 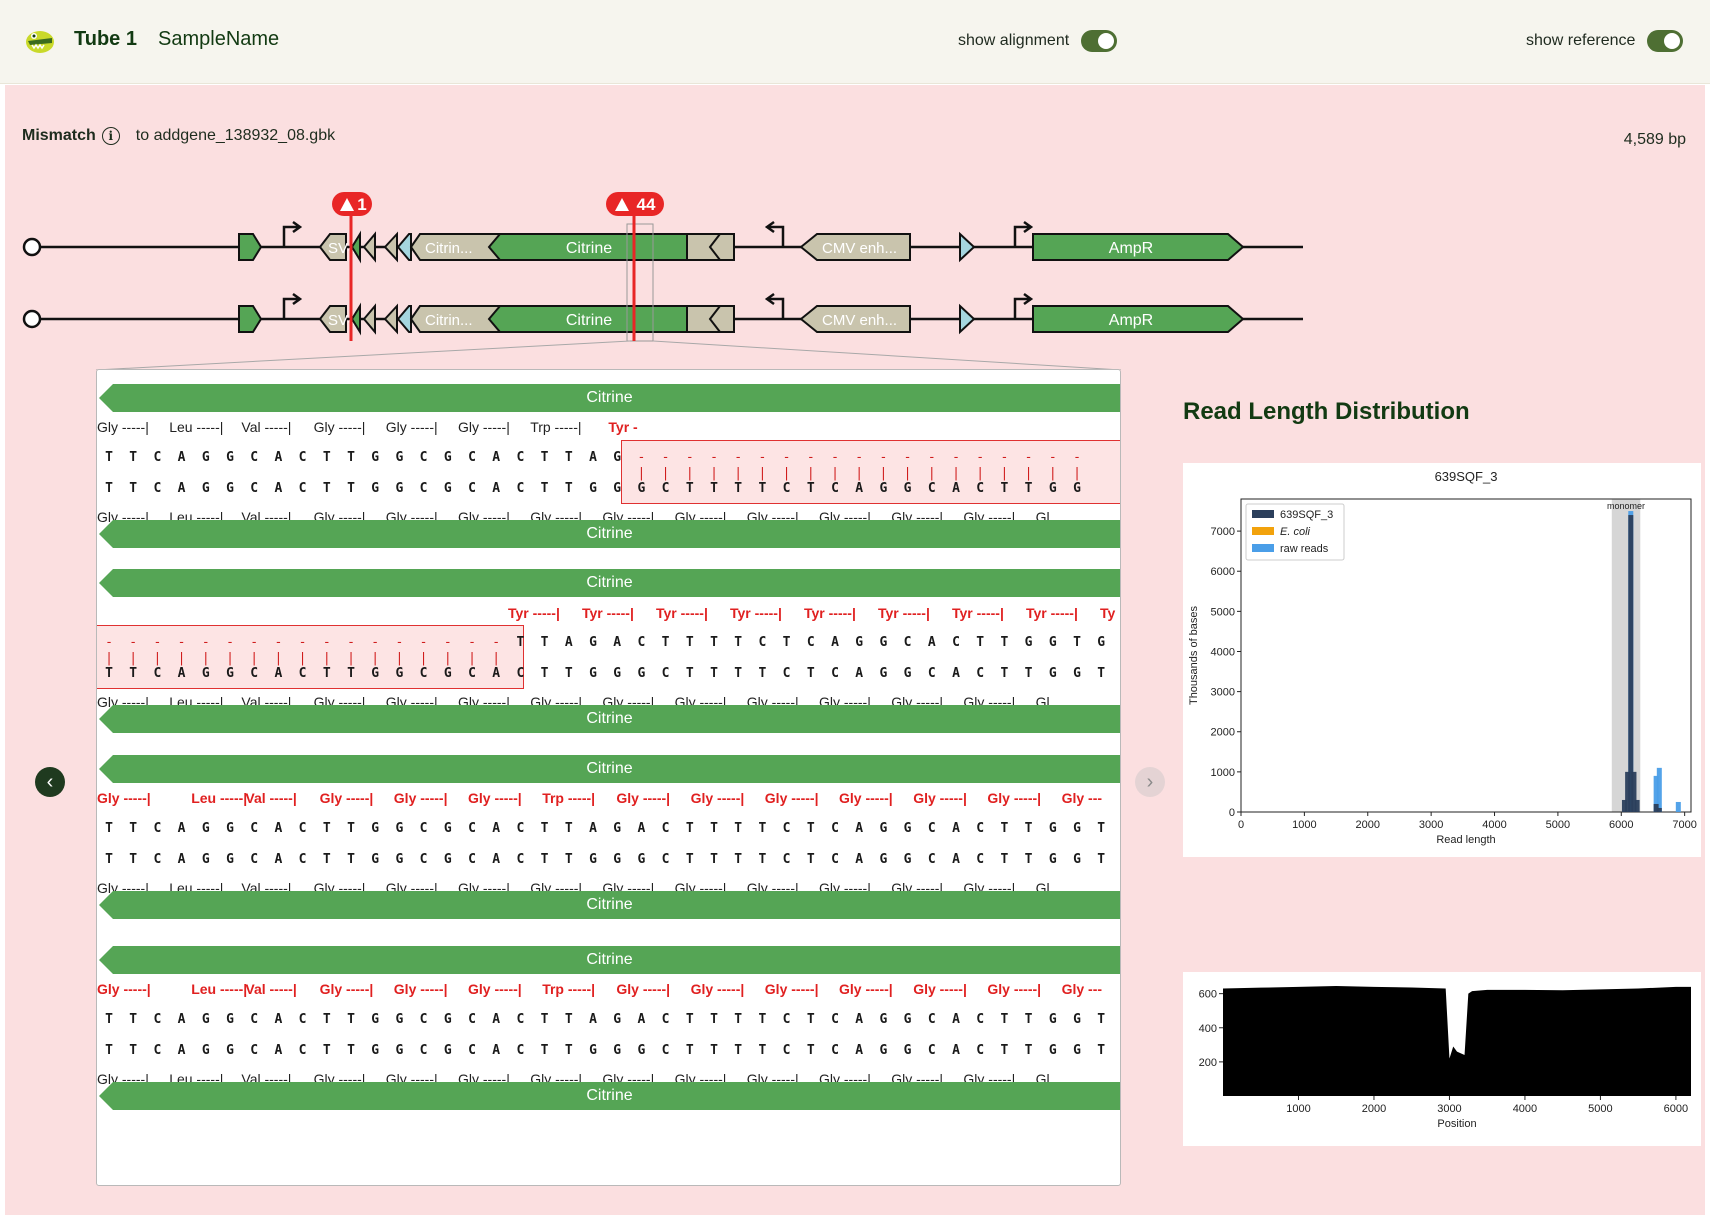 What do you see at coordinates (1581, 40) in the screenshot?
I see `show-reference-label: show reference` at bounding box center [1581, 40].